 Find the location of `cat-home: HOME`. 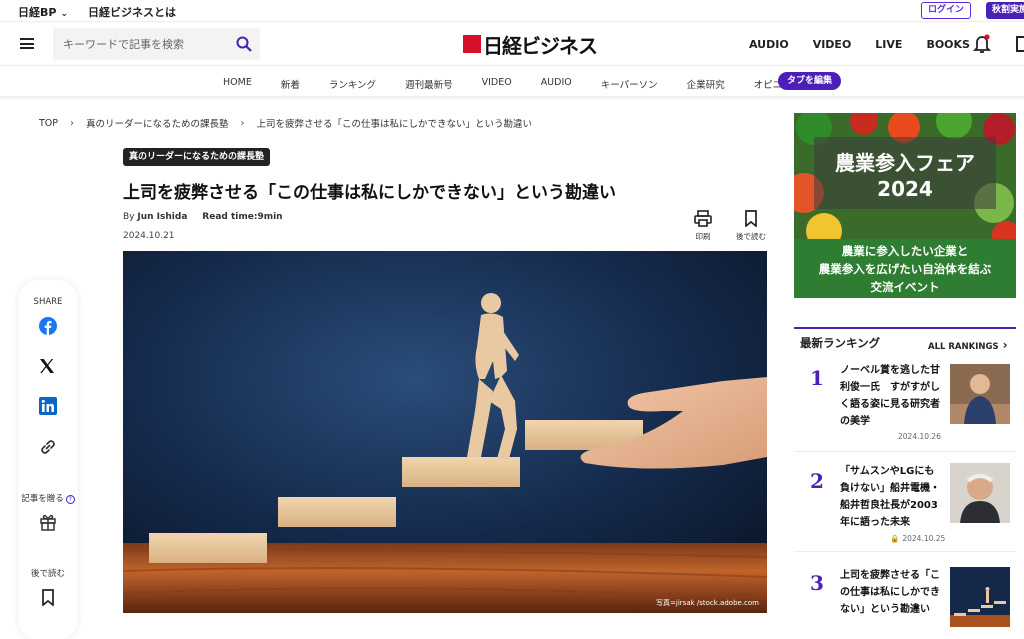

cat-home: HOME is located at coordinates (237, 84).